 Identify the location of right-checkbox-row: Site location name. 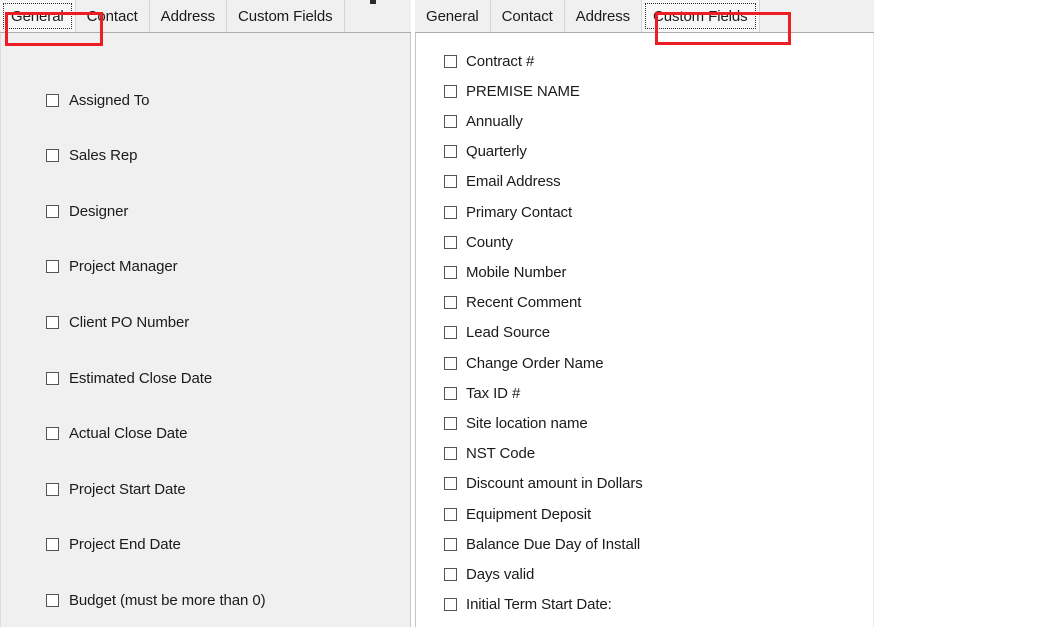
(516, 423).